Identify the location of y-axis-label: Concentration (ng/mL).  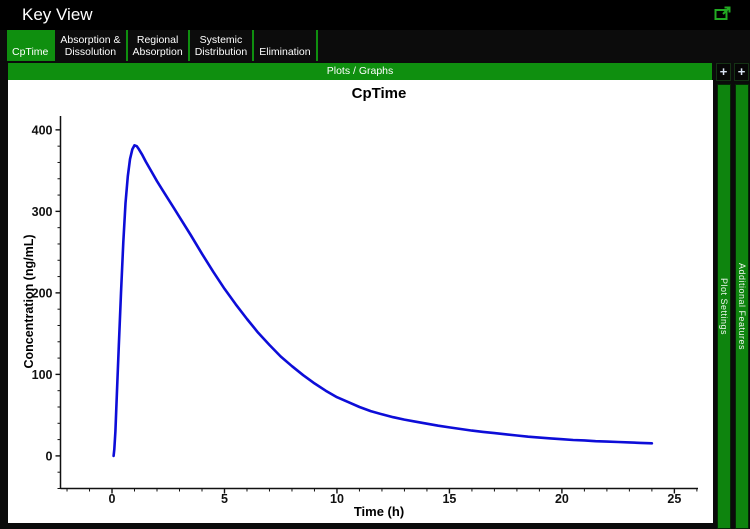
(29, 301).